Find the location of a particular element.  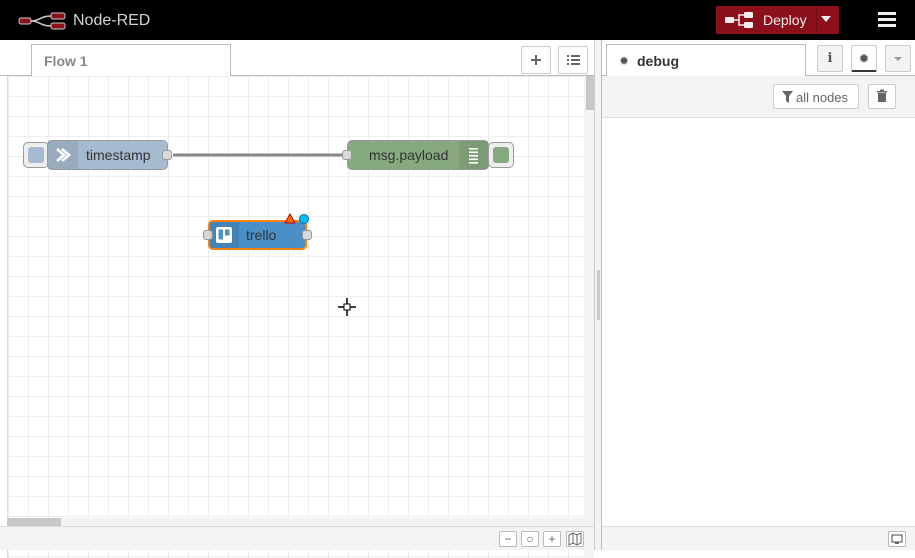

debug-list-icon is located at coordinates (473, 155).